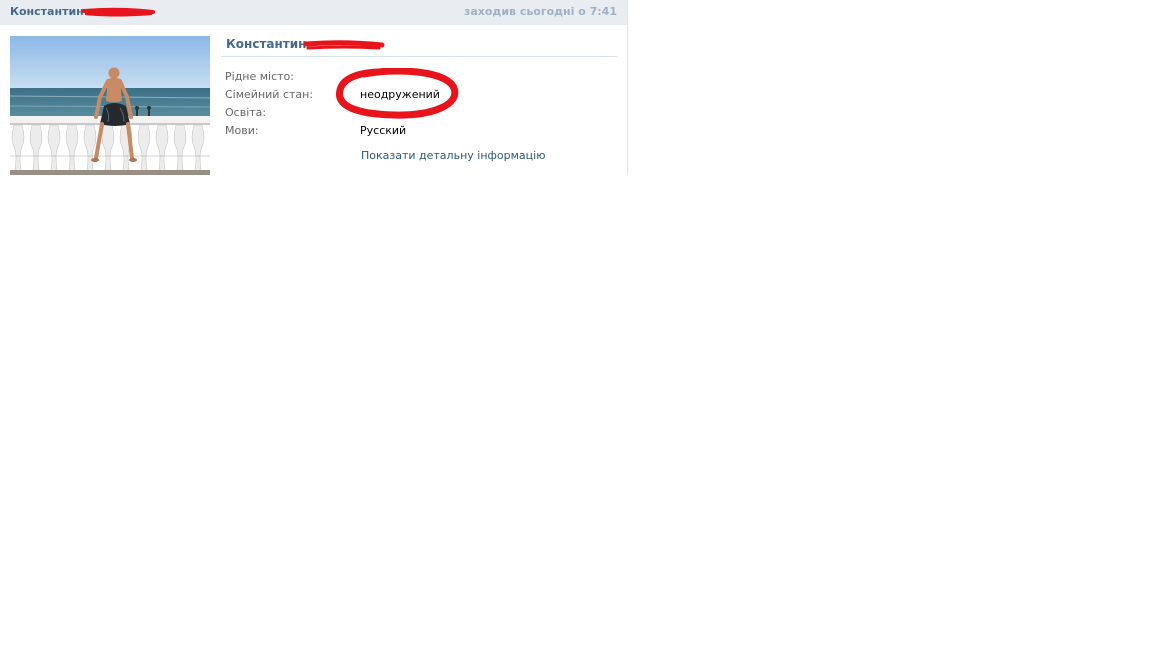  What do you see at coordinates (421, 131) in the screenshot?
I see `field-languages: Мови: Русский` at bounding box center [421, 131].